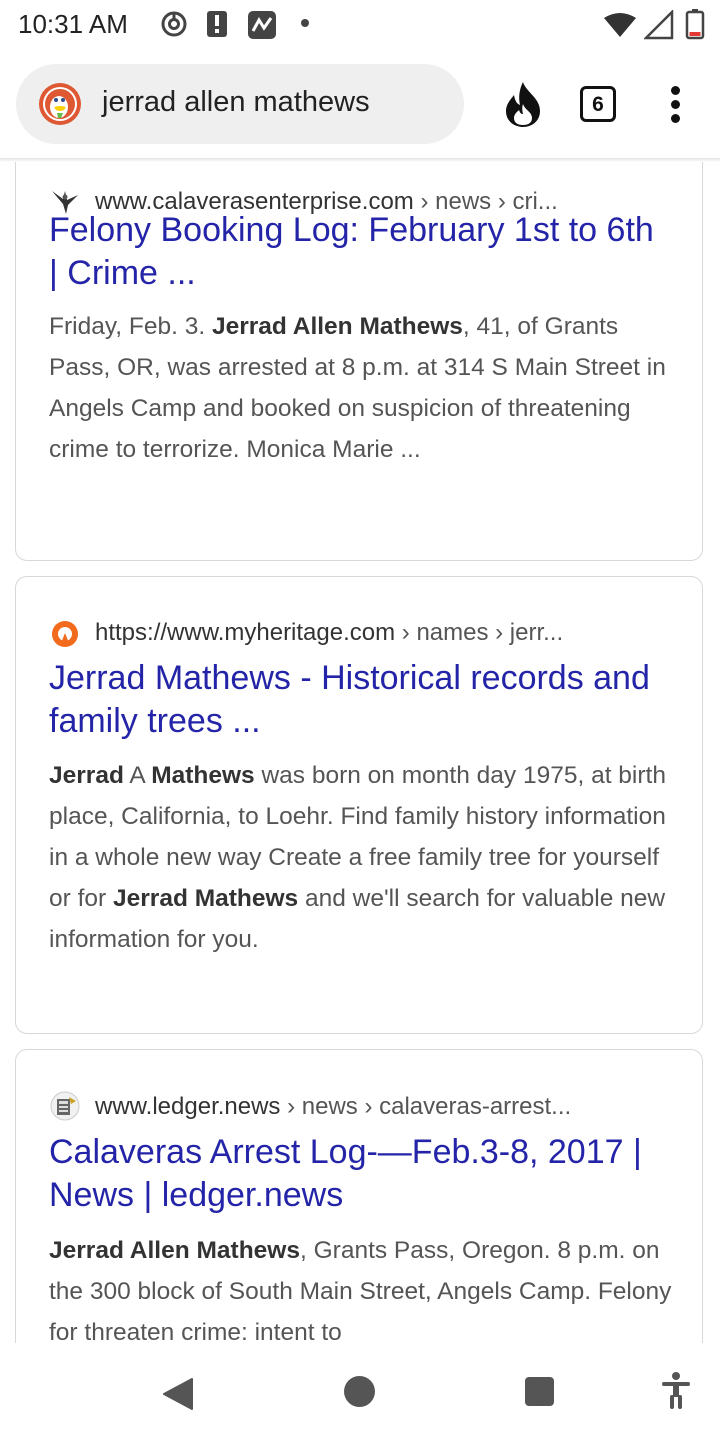  I want to click on system-nav-bar, so click(360, 1391).